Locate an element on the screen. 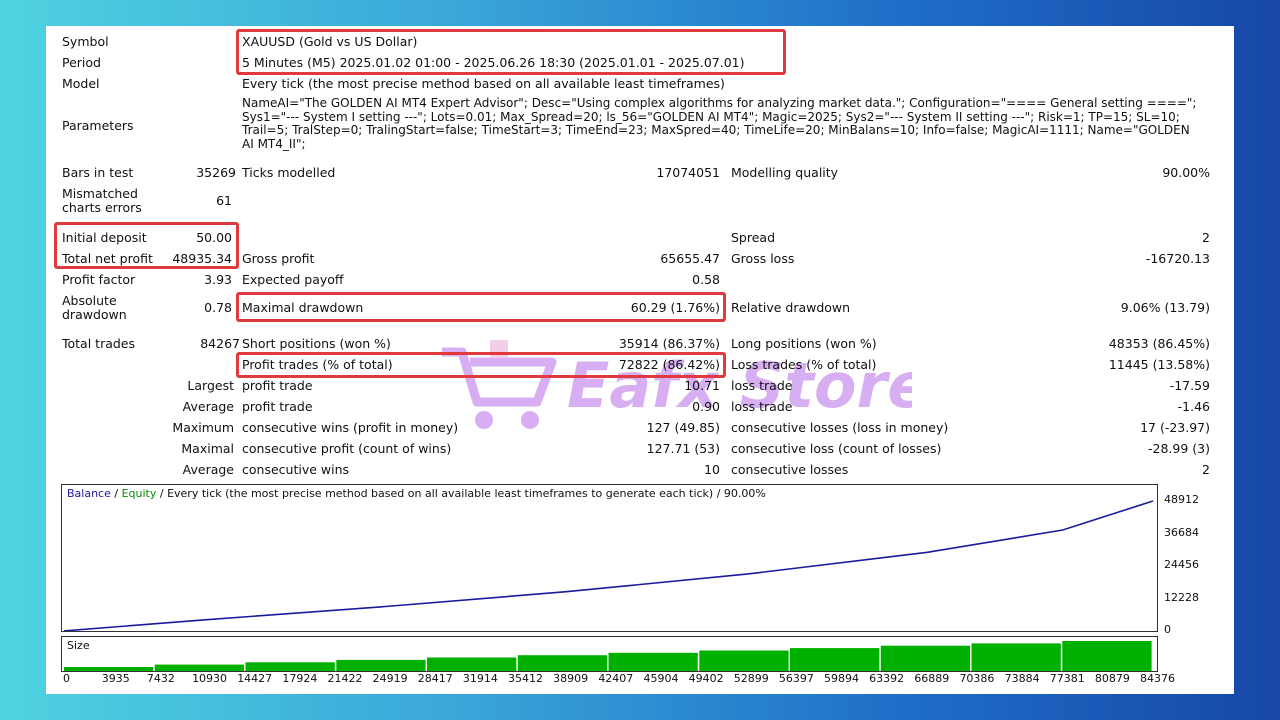 The height and width of the screenshot is (720, 1280). profit-factor-value: 3.93 is located at coordinates (218, 279).